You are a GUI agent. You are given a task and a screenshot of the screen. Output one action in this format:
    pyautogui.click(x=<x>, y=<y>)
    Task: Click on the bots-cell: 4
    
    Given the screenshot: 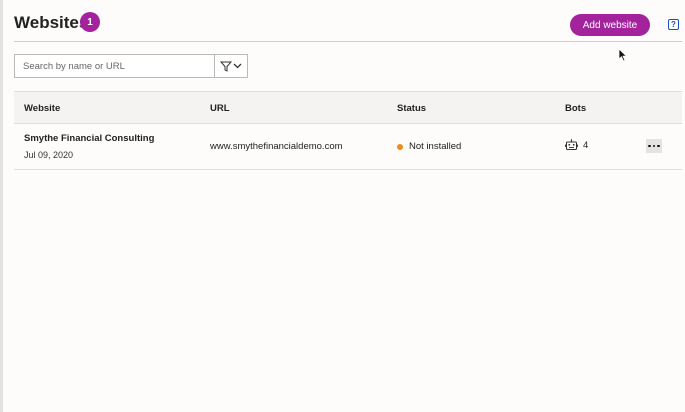 What is the action you would take?
    pyautogui.click(x=576, y=145)
    